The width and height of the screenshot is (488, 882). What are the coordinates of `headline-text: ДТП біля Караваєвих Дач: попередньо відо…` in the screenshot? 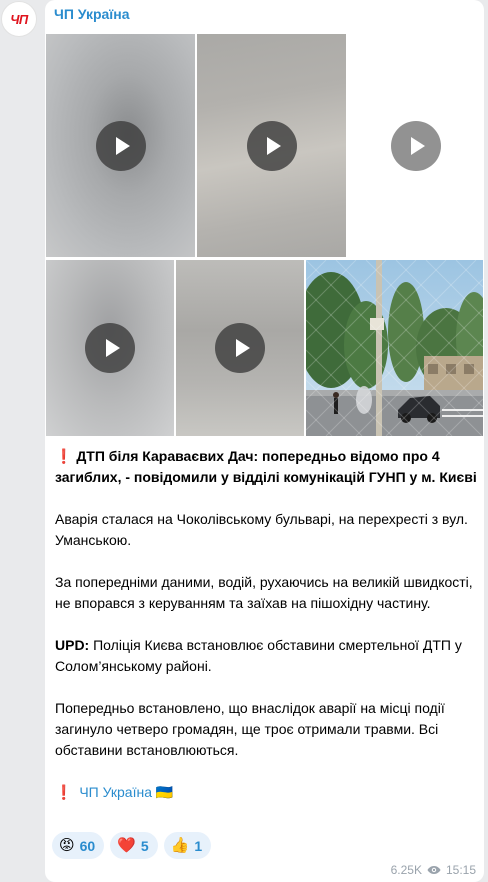 It's located at (266, 466).